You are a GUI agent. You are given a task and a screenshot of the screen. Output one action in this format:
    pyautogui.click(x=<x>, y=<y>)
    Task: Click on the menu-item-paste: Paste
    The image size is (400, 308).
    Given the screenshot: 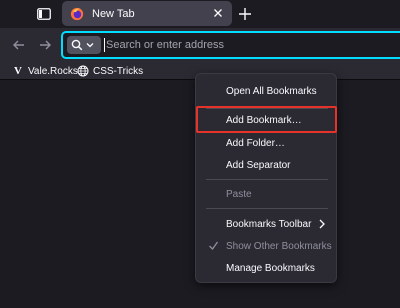 What is the action you would take?
    pyautogui.click(x=239, y=194)
    